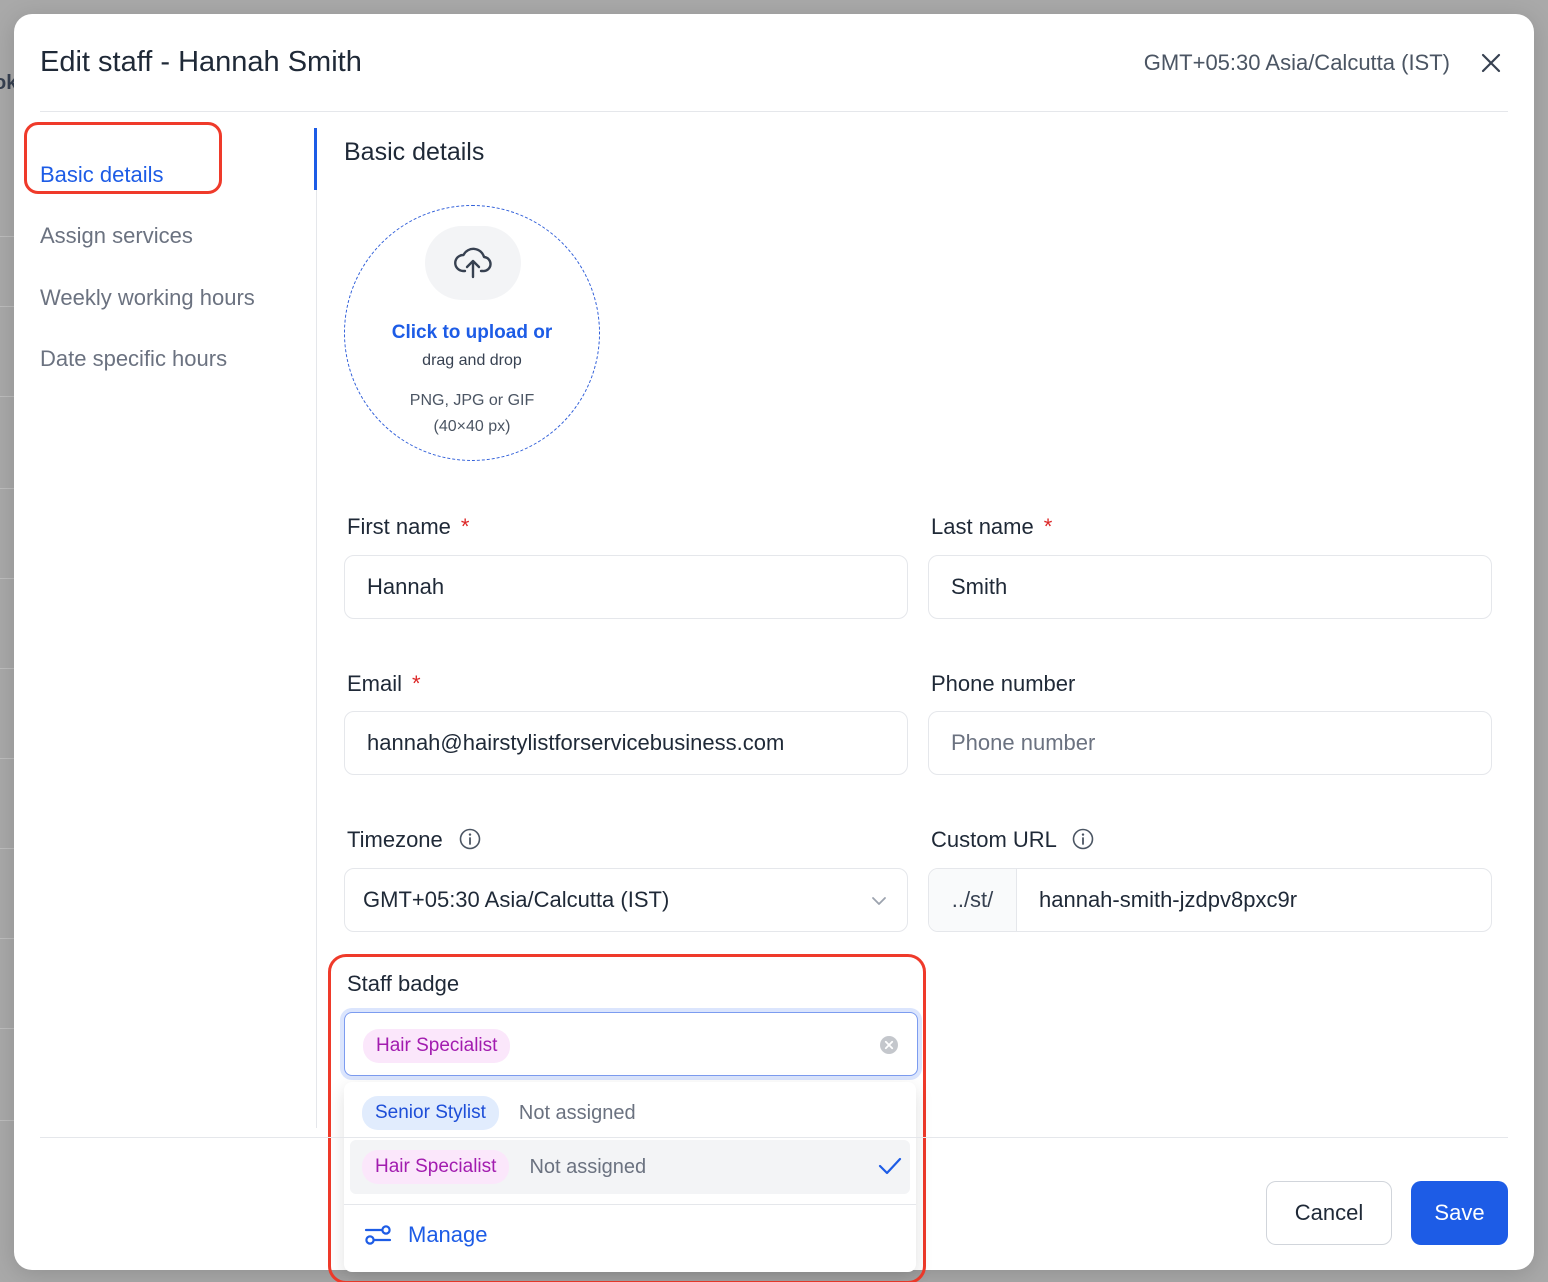 This screenshot has height=1282, width=1548. What do you see at coordinates (879, 901) in the screenshot?
I see `chevron-down-icon` at bounding box center [879, 901].